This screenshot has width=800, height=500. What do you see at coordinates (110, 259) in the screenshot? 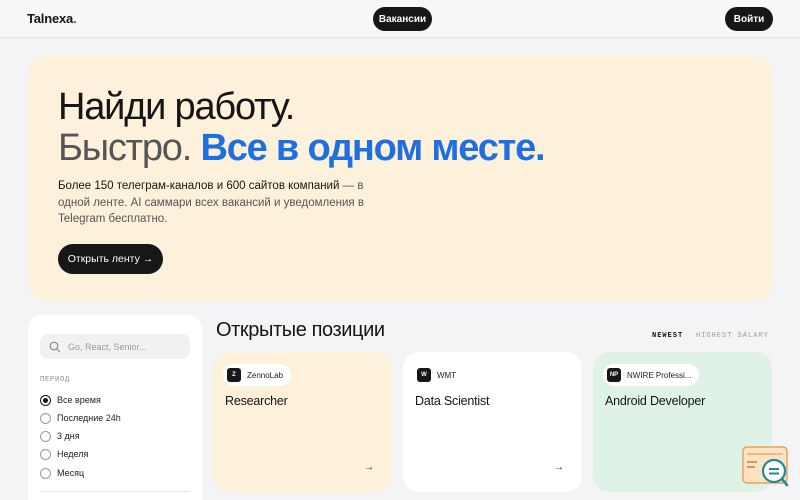
I see `open-feed-button: Открыть ленту →` at bounding box center [110, 259].